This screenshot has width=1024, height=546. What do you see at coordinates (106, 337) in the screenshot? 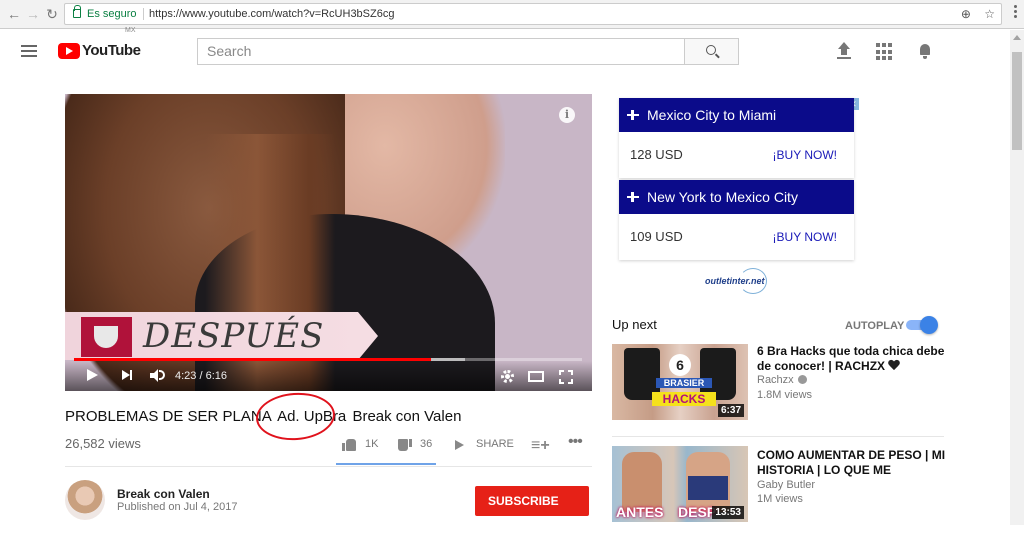
I see `channel-logo-icon` at bounding box center [106, 337].